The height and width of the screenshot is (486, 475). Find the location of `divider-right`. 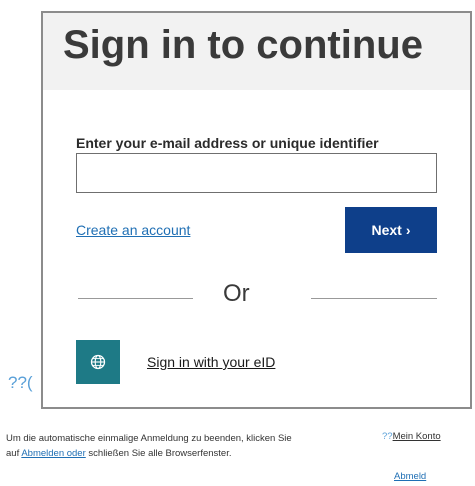

divider-right is located at coordinates (374, 298).